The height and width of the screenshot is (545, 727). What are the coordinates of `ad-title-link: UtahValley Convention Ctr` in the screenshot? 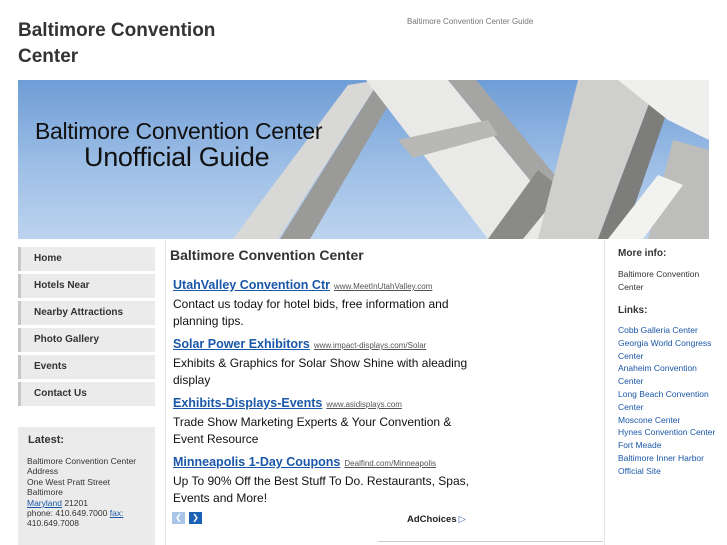 It's located at (251, 285).